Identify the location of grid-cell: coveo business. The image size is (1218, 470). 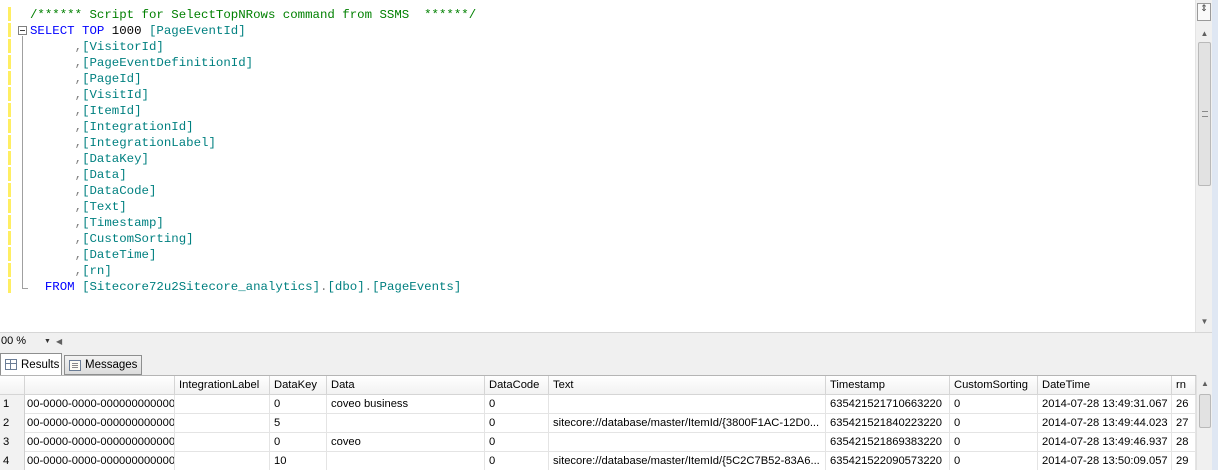
(406, 404).